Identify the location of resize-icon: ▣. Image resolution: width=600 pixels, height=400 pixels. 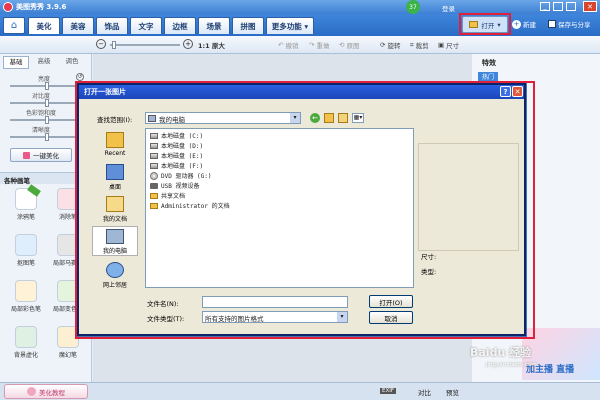
(441, 45).